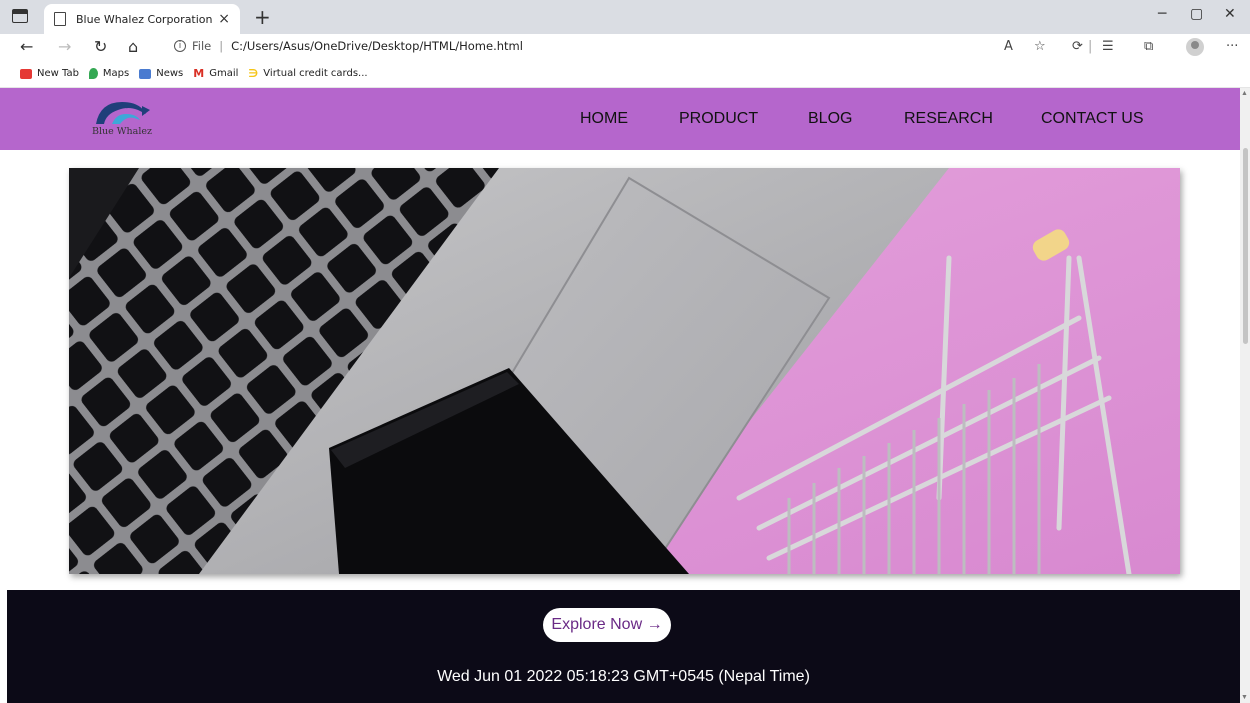 The width and height of the screenshot is (1250, 703). Describe the element at coordinates (58, 73) in the screenshot. I see `bookmark-label: New Tab` at that location.